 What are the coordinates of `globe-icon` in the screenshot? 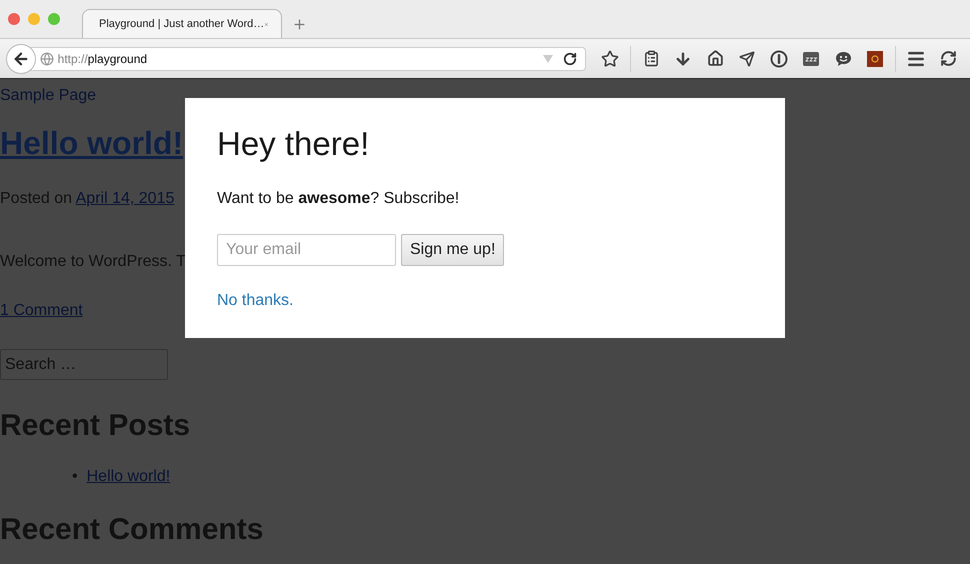 It's located at (47, 59).